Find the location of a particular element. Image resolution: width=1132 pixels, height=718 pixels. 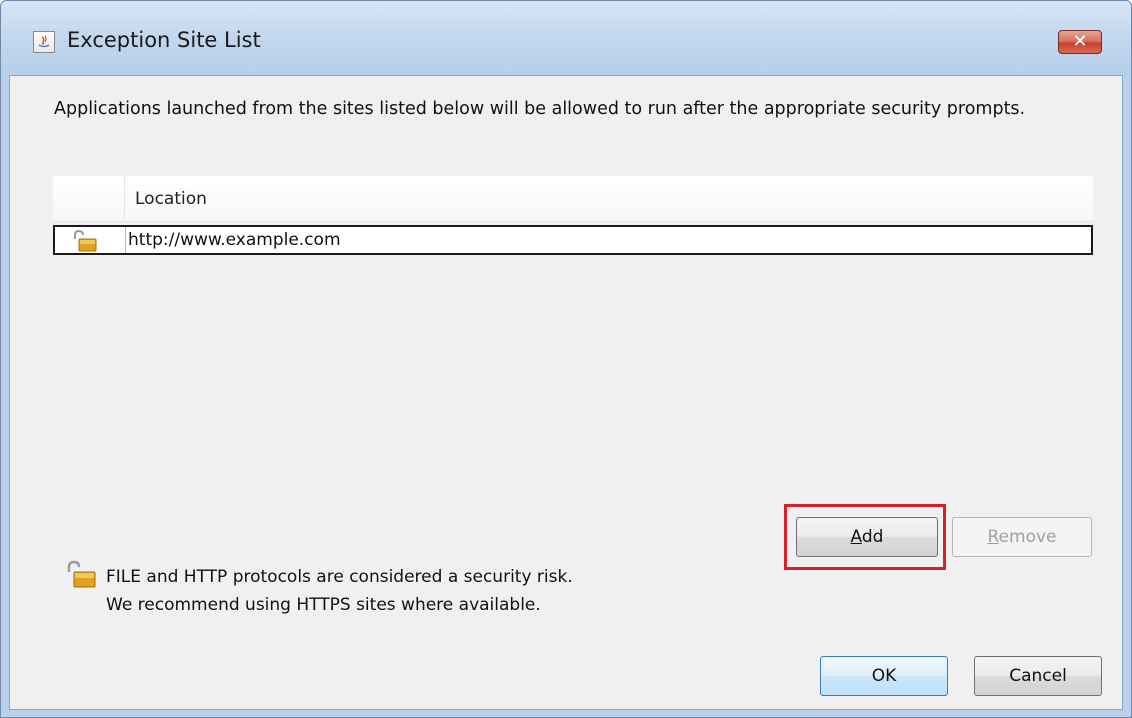

remove-label-rest: emove is located at coordinates (1027, 537).